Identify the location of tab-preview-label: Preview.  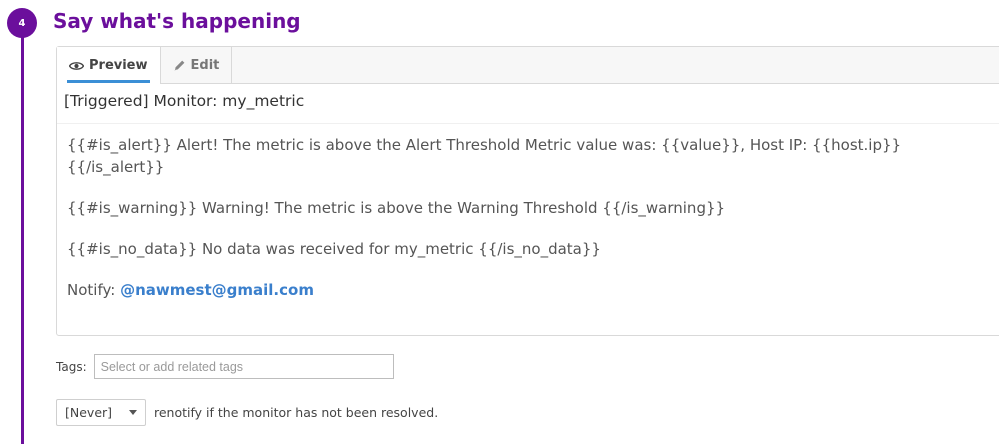
(118, 65).